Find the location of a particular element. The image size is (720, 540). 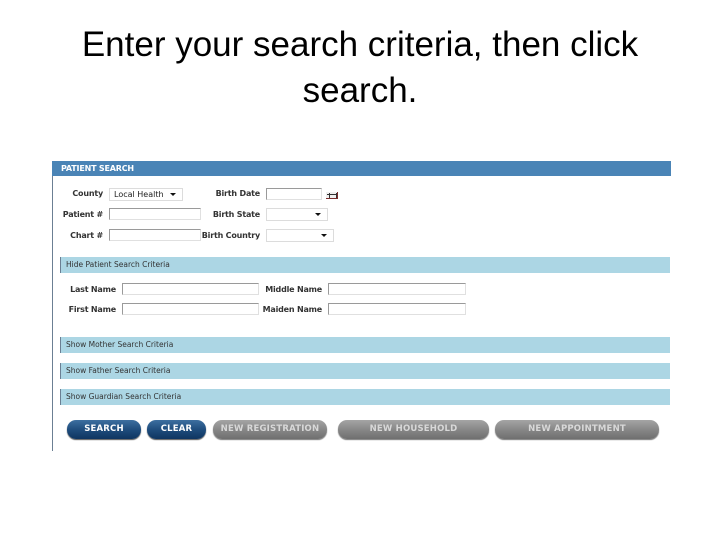

search-button: SEARCH is located at coordinates (104, 429).